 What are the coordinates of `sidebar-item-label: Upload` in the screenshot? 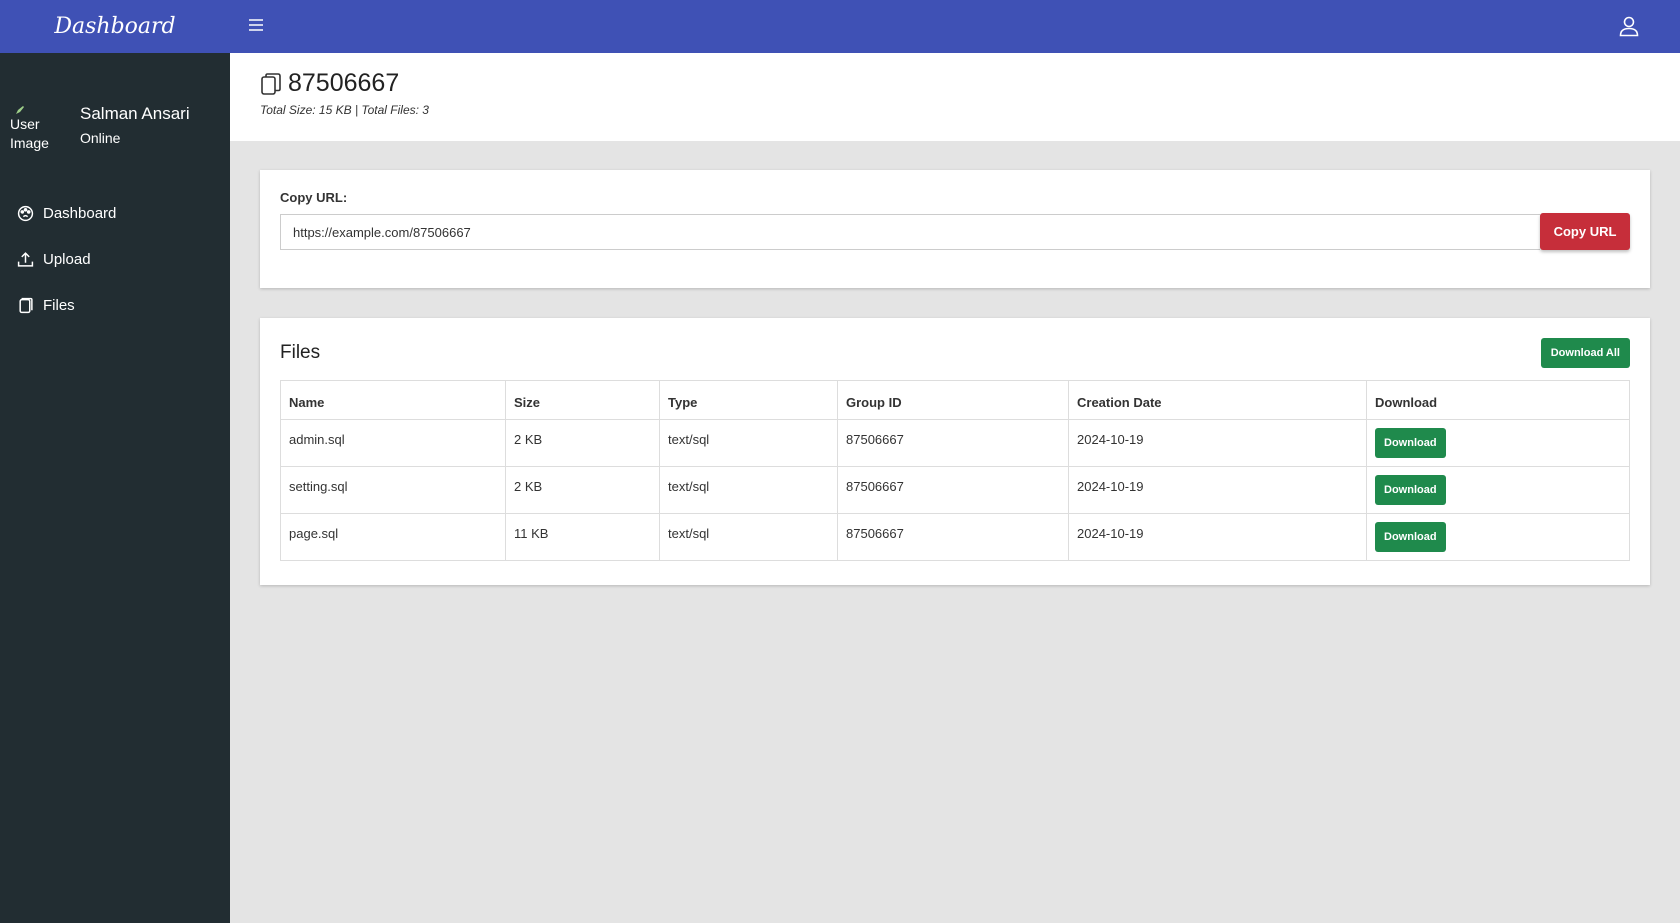 It's located at (67, 259).